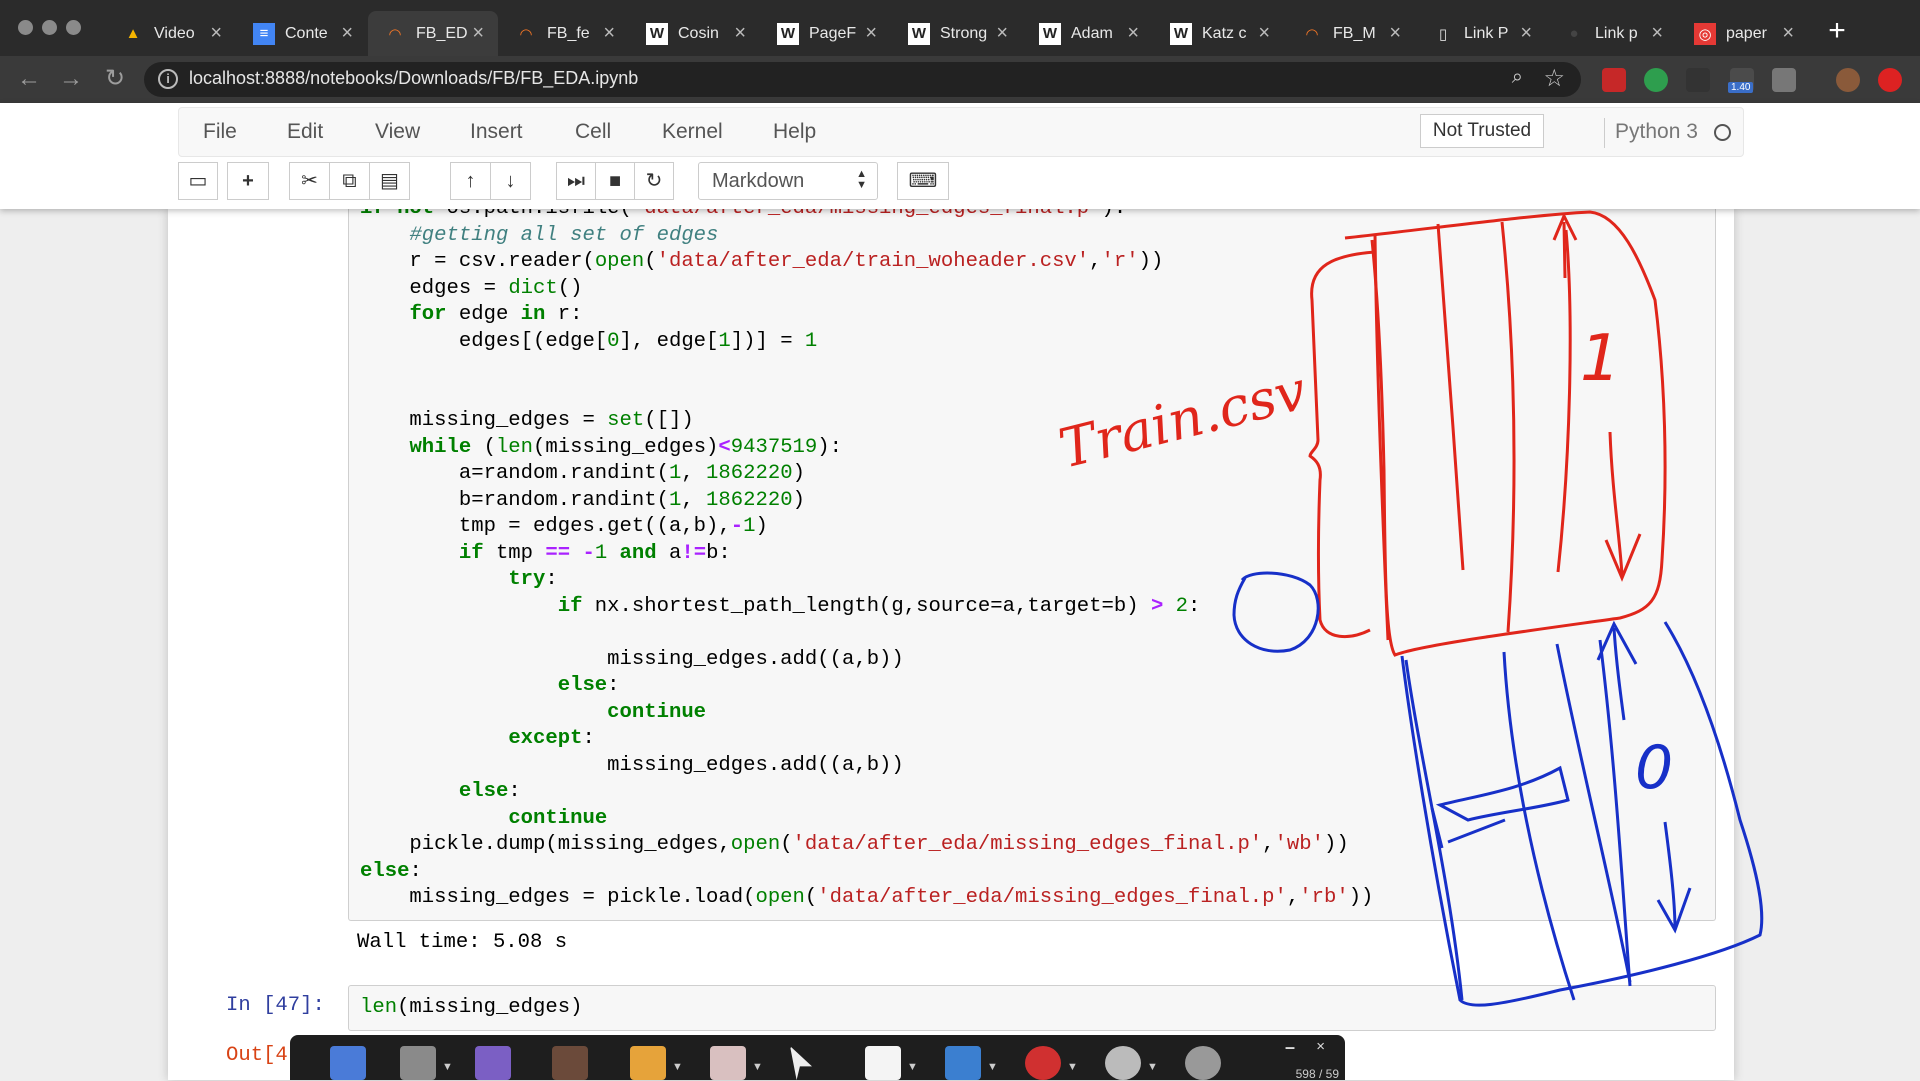  I want to click on gmail-extension-icon, so click(1614, 80).